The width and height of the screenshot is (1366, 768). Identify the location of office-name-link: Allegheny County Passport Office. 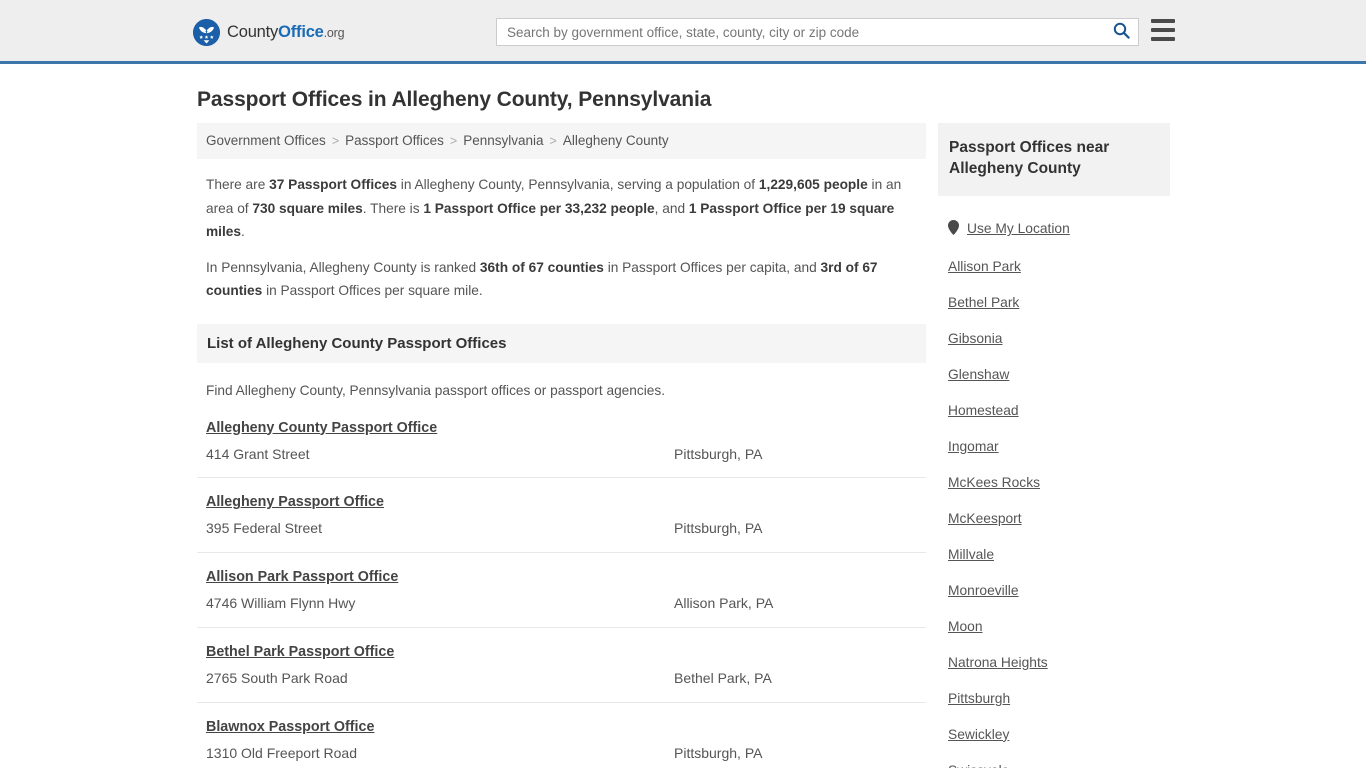
(321, 428).